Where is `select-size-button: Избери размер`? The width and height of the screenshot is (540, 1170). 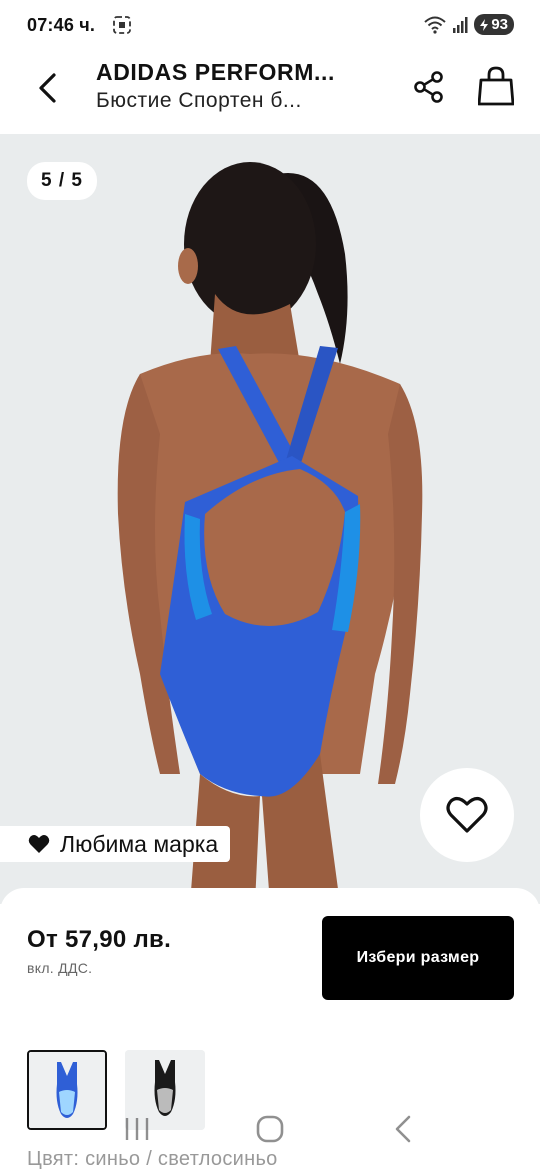 select-size-button: Избери размер is located at coordinates (418, 958).